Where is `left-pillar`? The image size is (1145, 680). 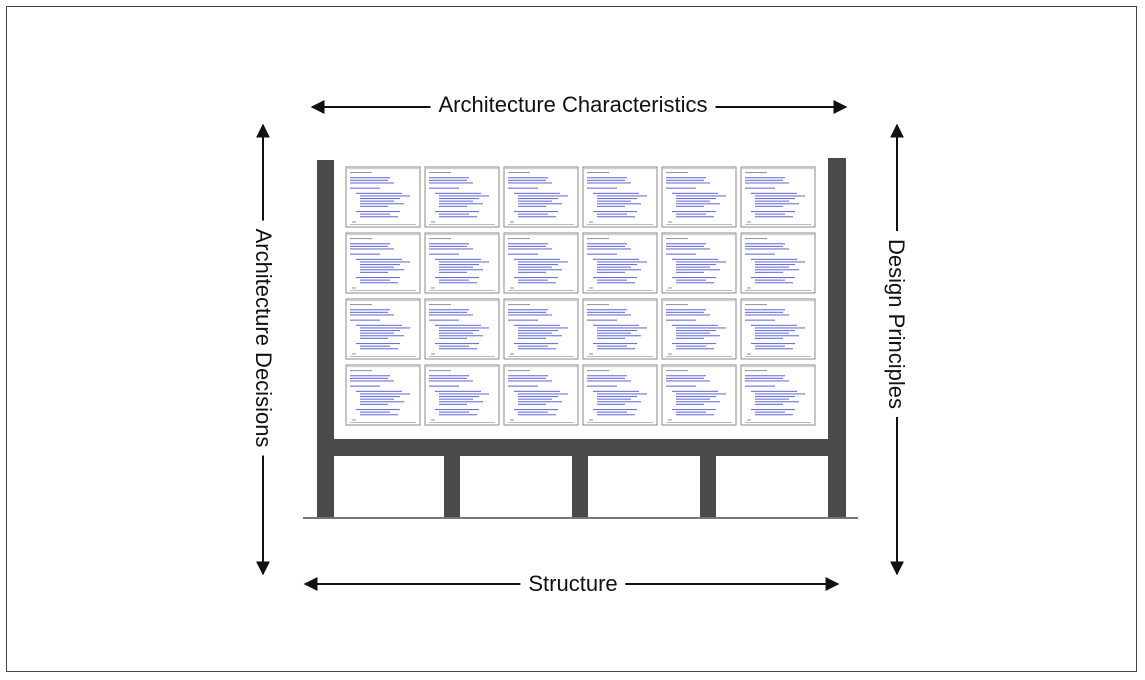
left-pillar is located at coordinates (325, 338).